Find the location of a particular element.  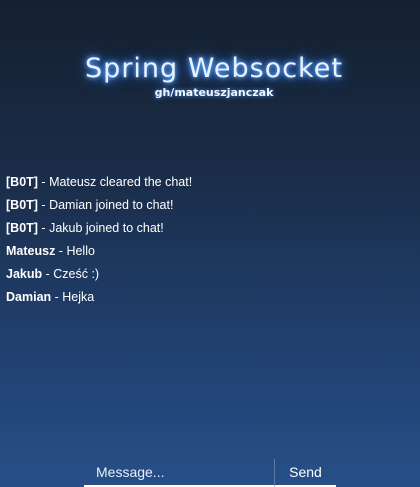

chat-message: Mateusz - Hello is located at coordinates (206, 251).